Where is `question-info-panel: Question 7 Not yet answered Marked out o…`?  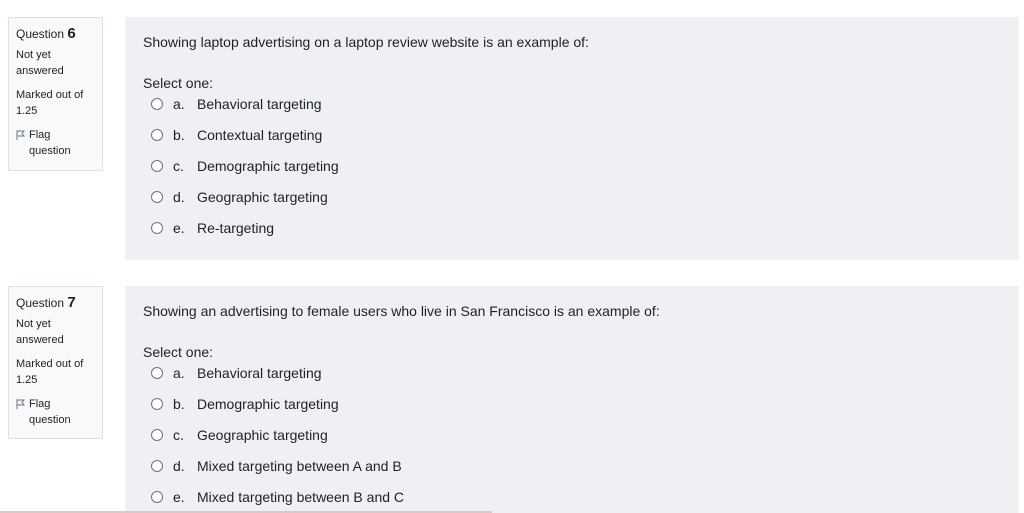
question-info-panel: Question 7 Not yet answered Marked out o… is located at coordinates (55, 362).